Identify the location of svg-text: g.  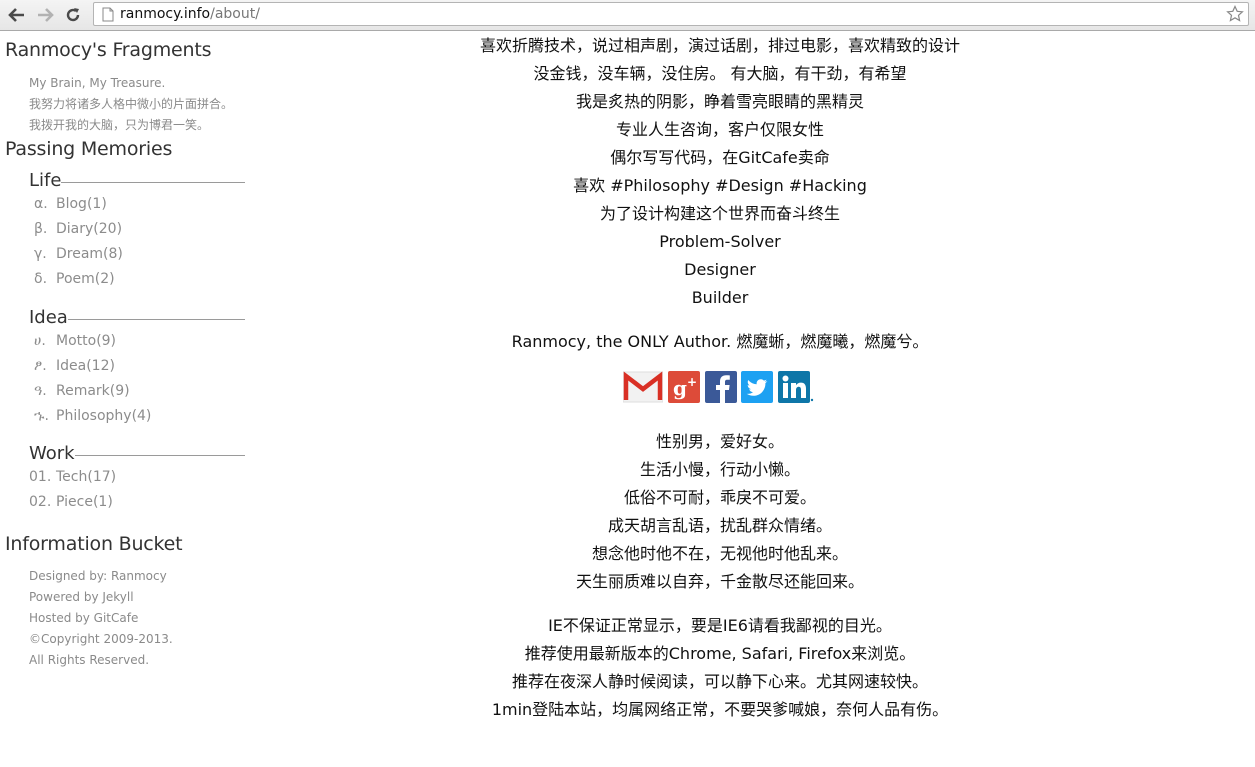
(680, 388).